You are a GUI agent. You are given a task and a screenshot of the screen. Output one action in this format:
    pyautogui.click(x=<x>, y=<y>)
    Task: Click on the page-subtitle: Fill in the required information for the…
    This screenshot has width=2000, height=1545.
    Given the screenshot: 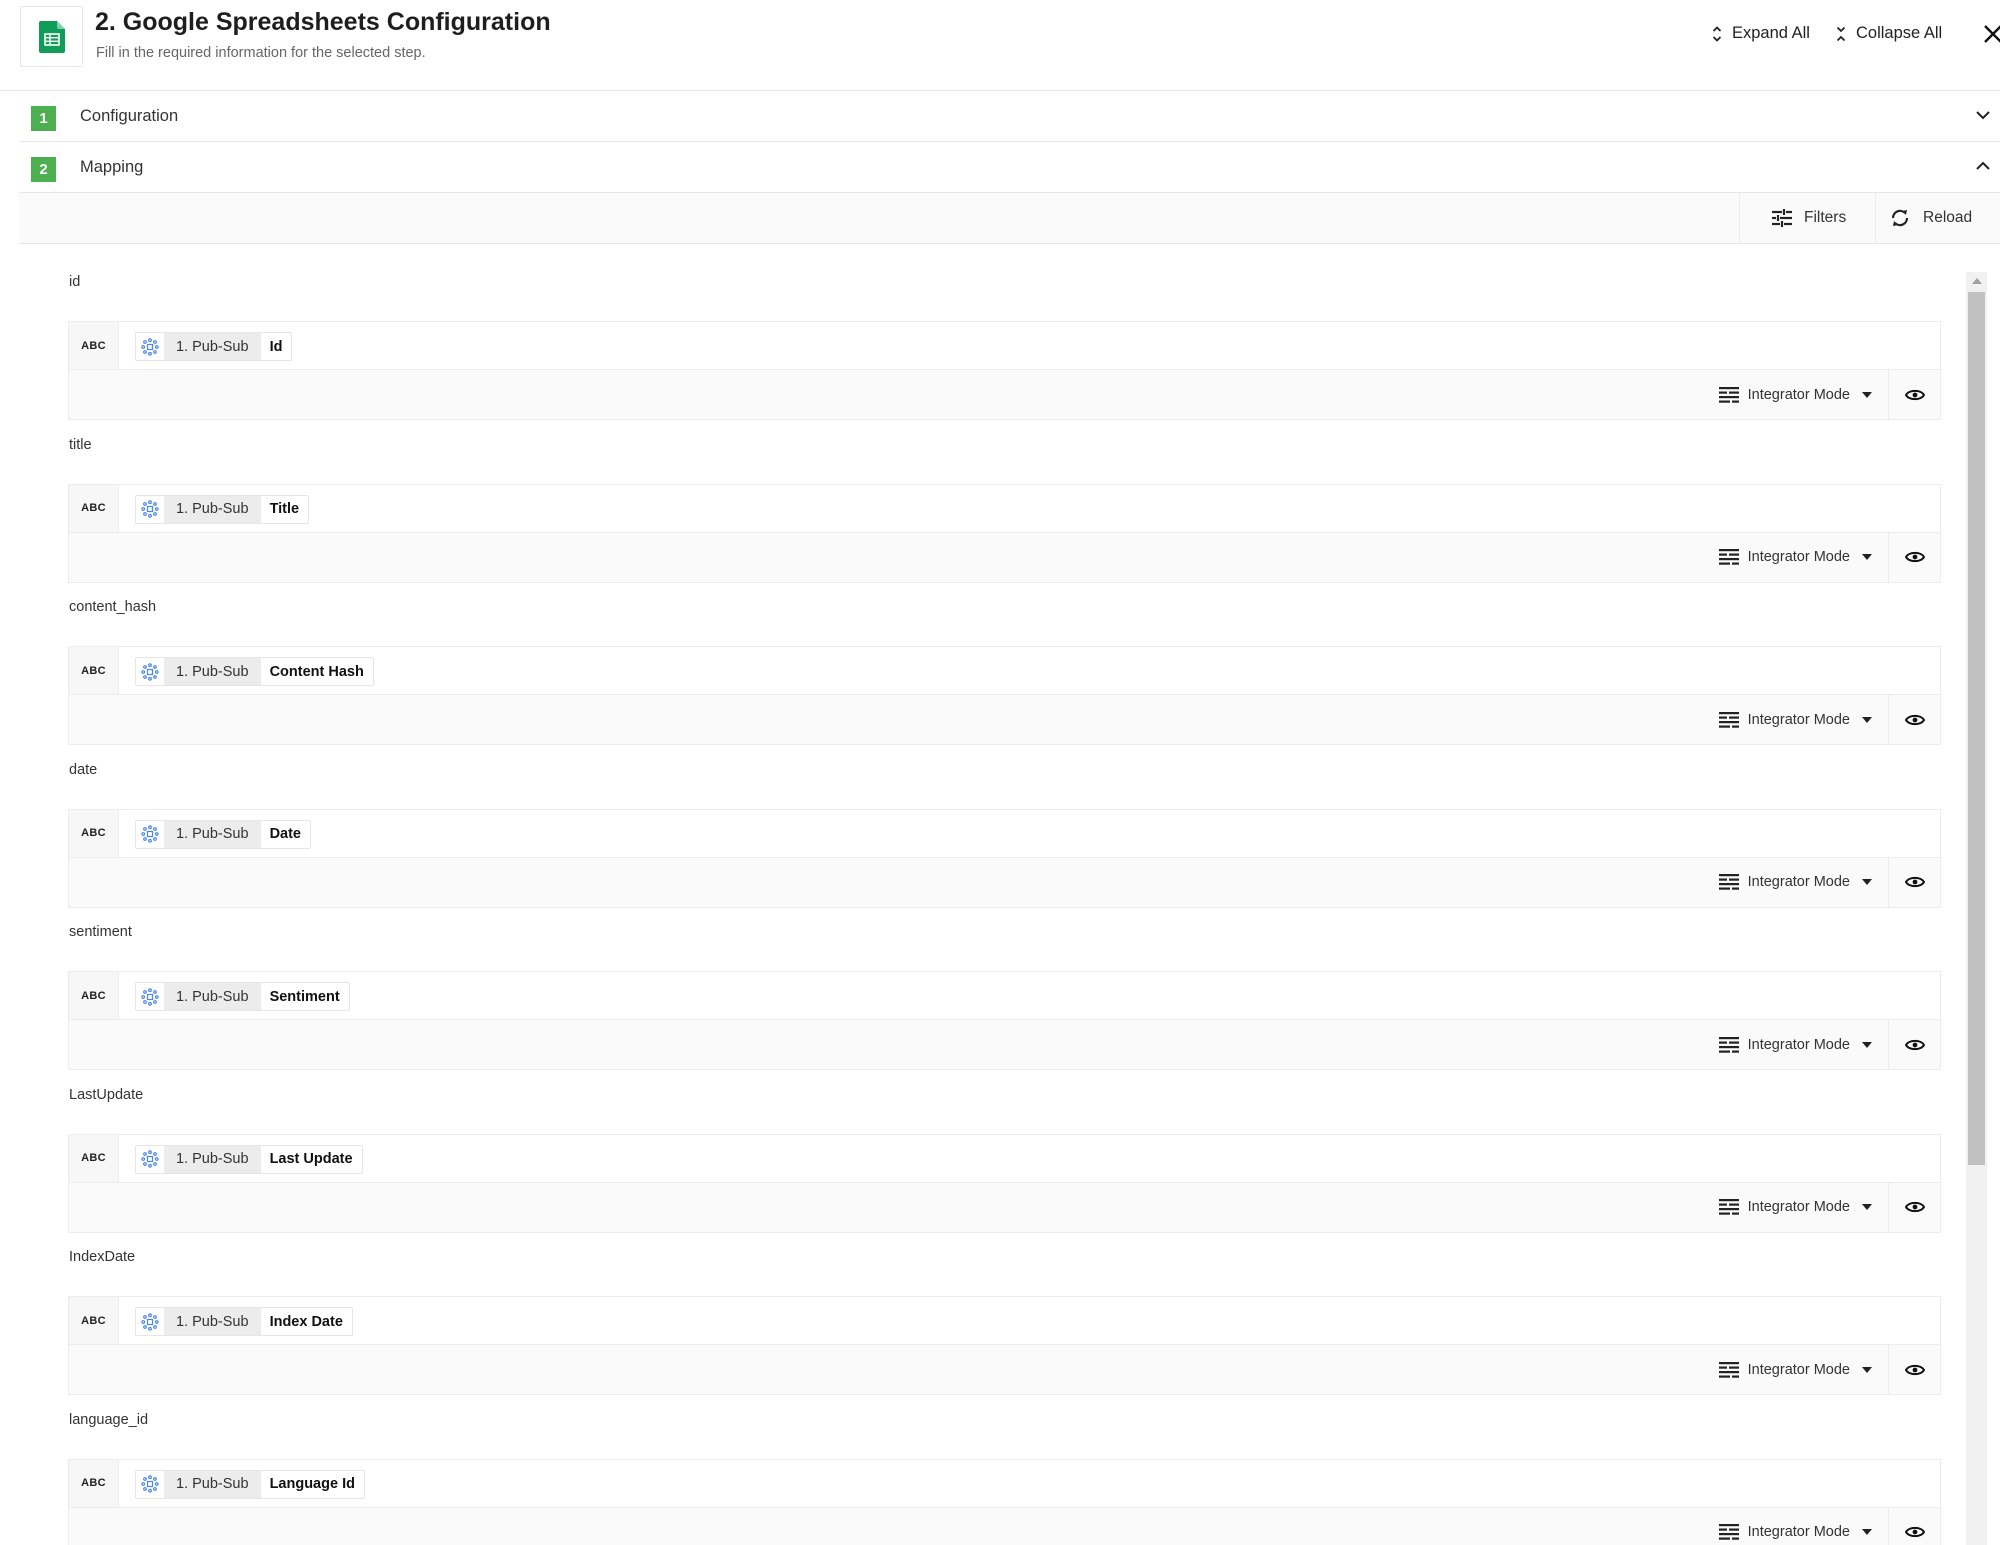 What is the action you would take?
    pyautogui.click(x=261, y=53)
    